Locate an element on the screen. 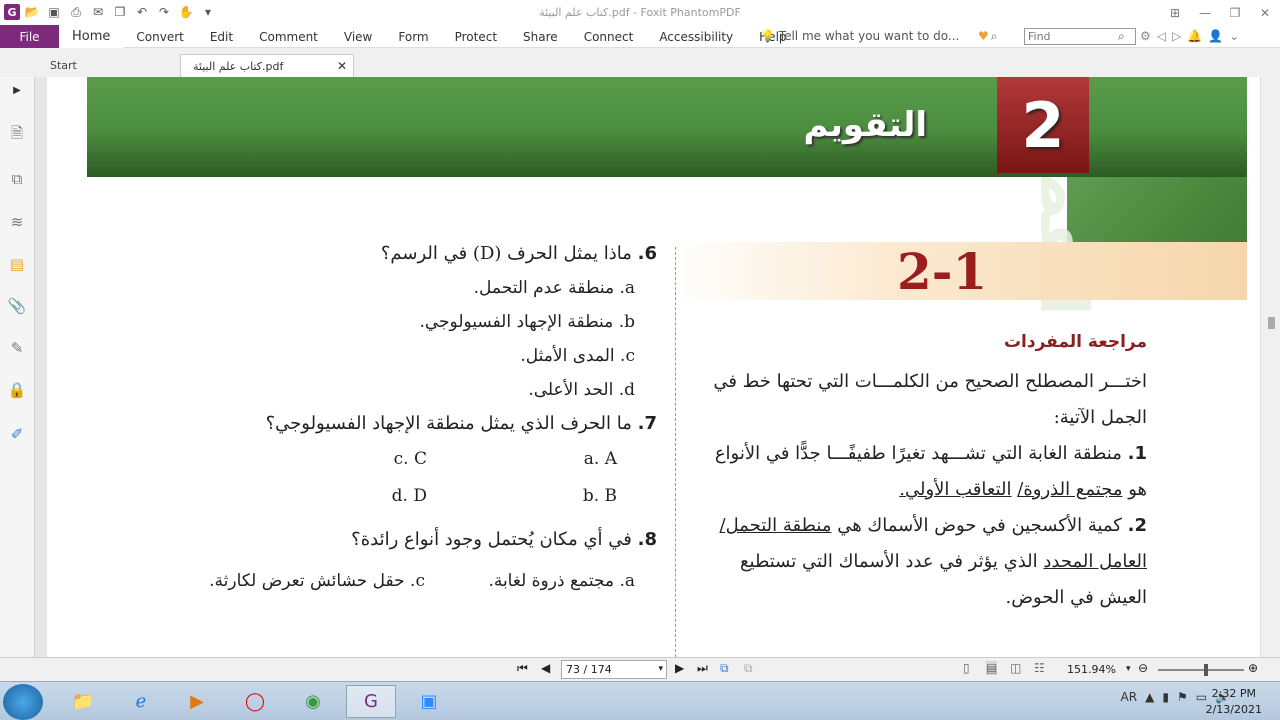 This screenshot has height=720, width=1280. zoom-in-button: ⊕ is located at coordinates (1253, 668).